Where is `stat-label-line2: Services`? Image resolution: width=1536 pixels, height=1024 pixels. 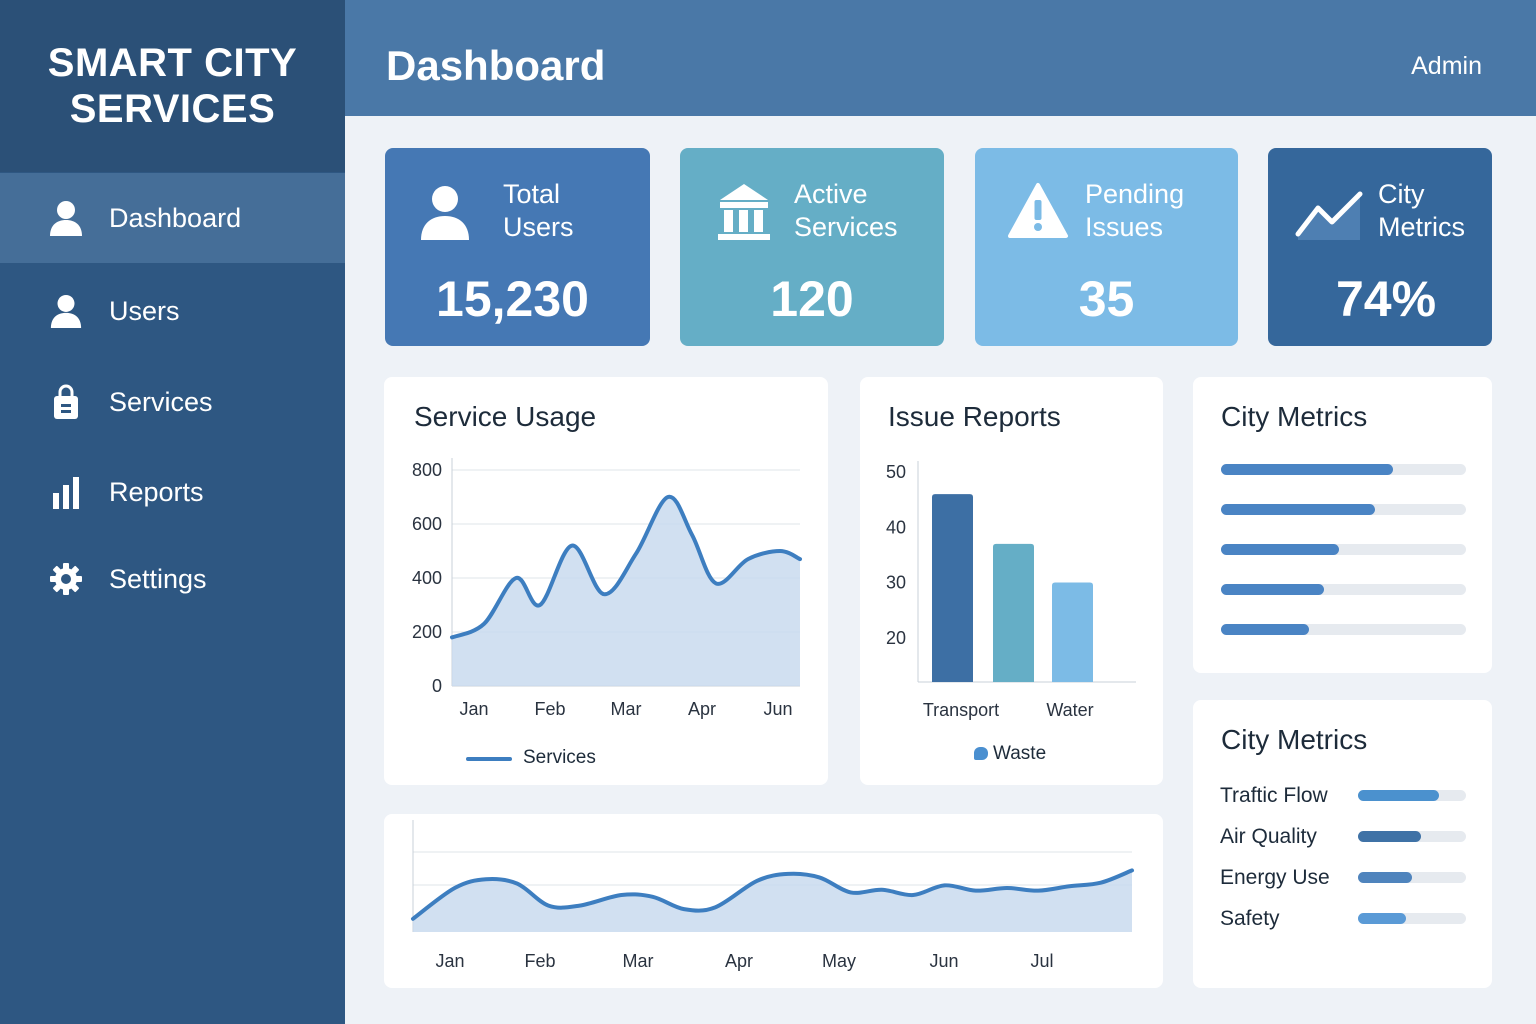 stat-label-line2: Services is located at coordinates (846, 227).